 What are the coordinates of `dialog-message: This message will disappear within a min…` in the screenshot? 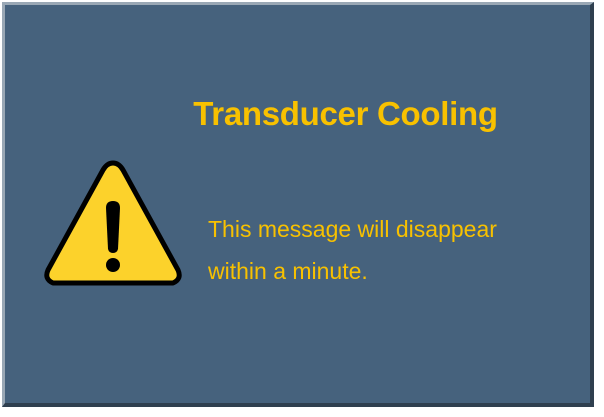 It's located at (398, 250).